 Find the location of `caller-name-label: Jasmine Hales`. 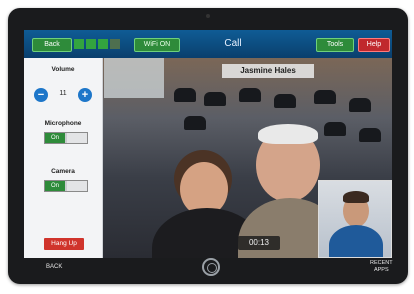

caller-name-label: Jasmine Hales is located at coordinates (268, 71).